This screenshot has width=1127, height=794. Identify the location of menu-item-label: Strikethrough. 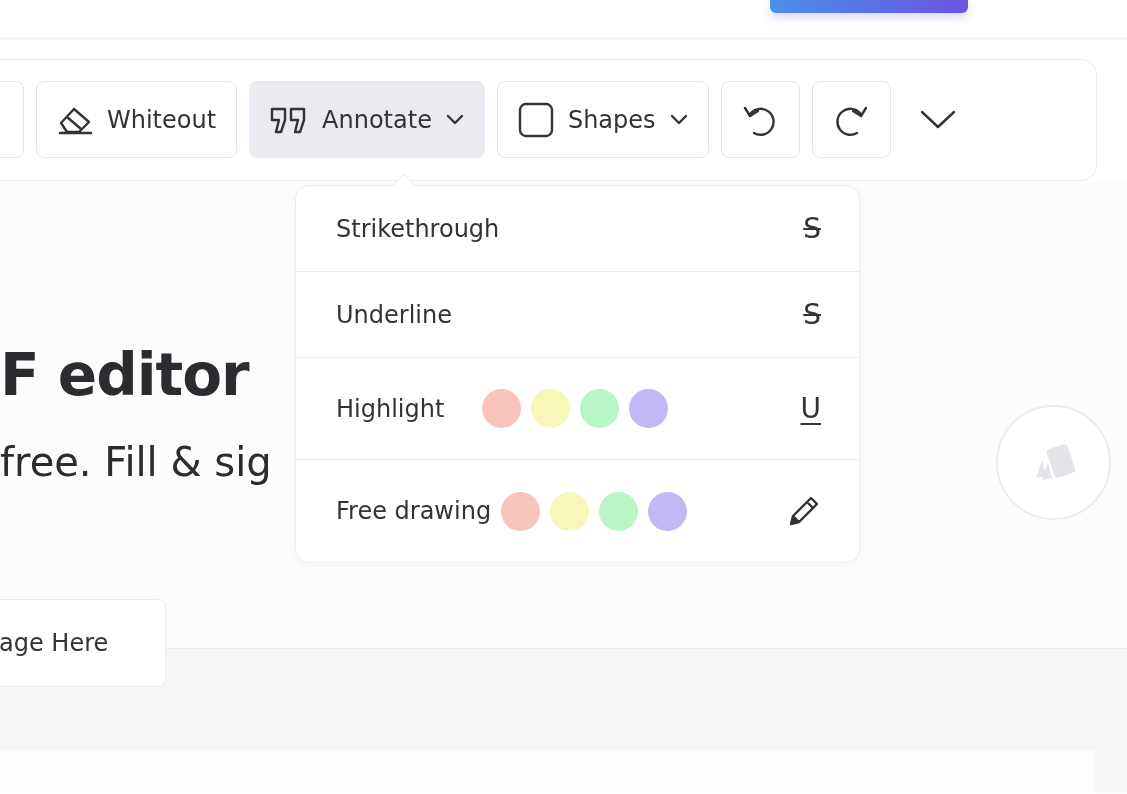
(418, 229).